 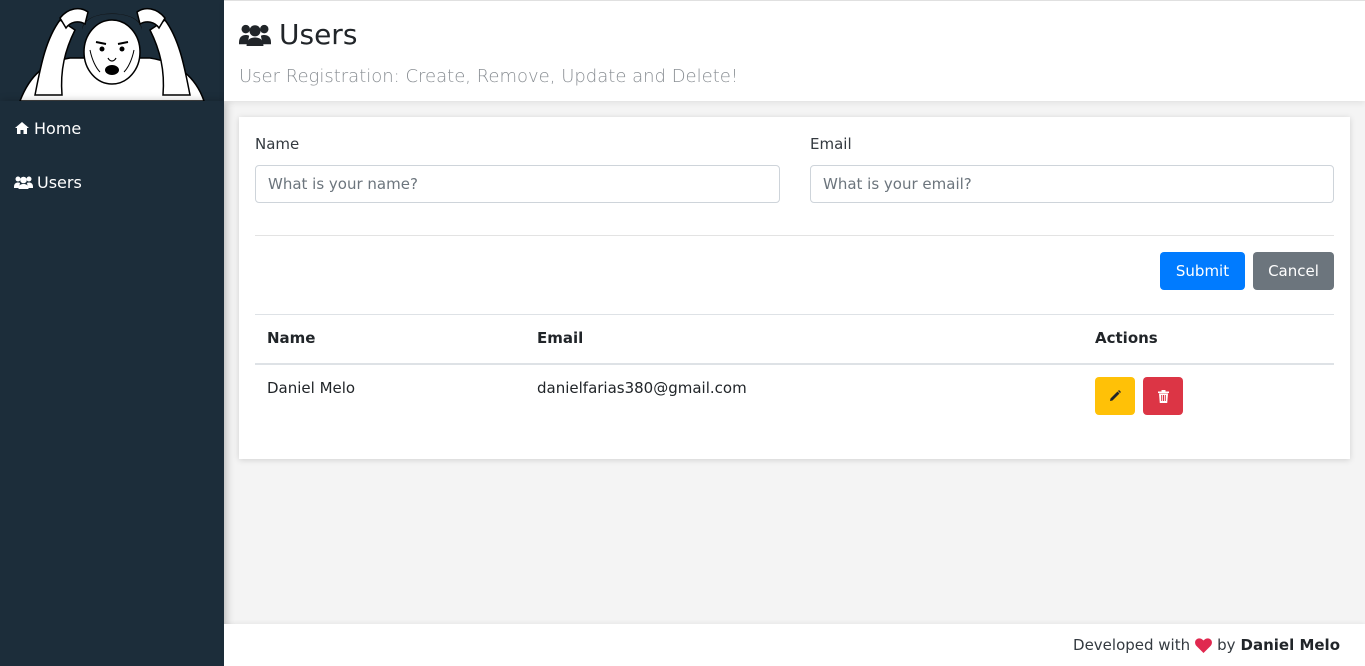 What do you see at coordinates (794, 364) in the screenshot?
I see `table-header-divider` at bounding box center [794, 364].